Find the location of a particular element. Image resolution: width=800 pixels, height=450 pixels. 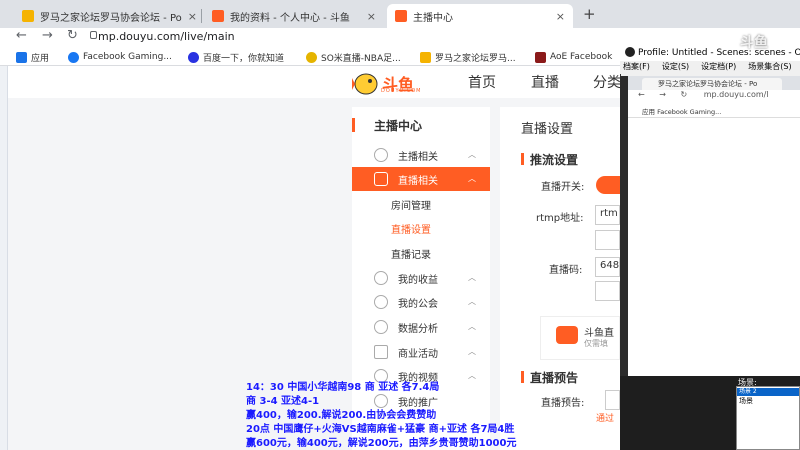

video-icon is located at coordinates (381, 179).